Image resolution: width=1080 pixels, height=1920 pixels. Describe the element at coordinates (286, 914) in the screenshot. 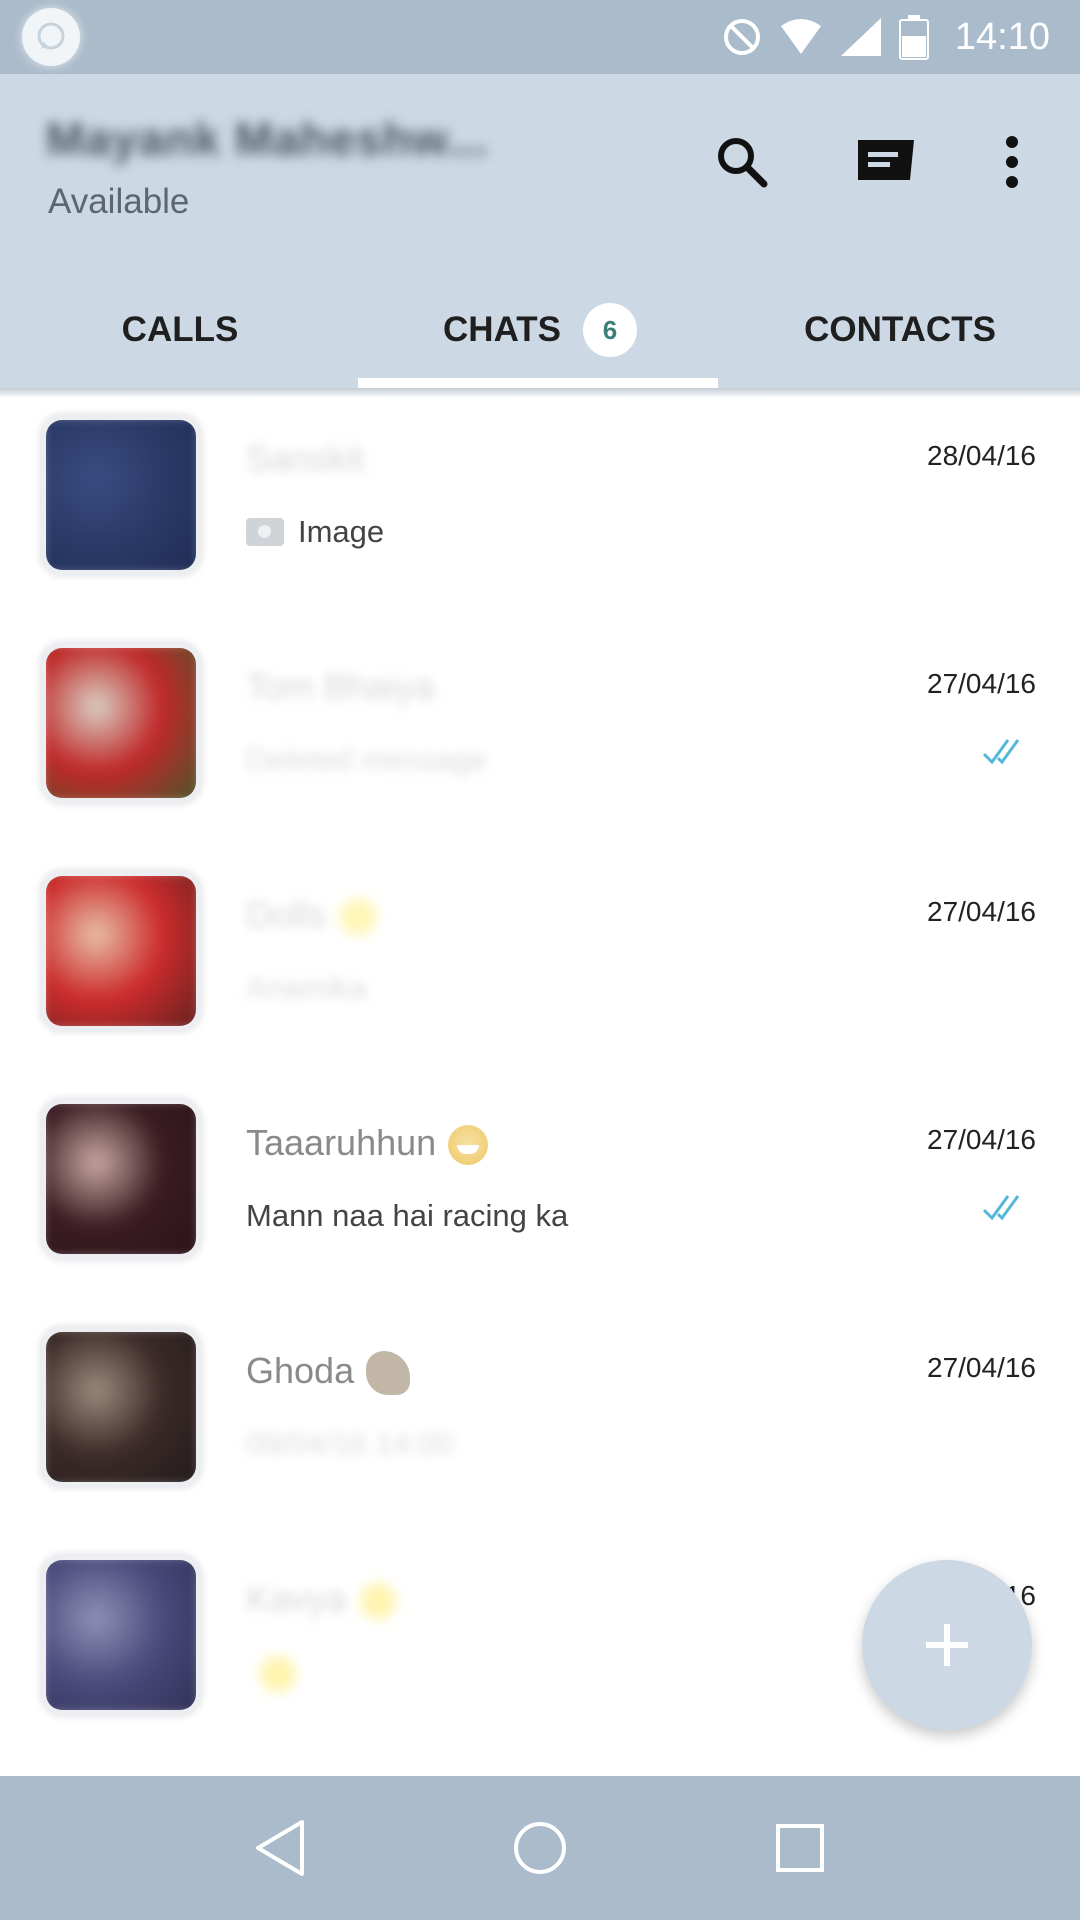

I see `chat-name-text: Dolls` at that location.